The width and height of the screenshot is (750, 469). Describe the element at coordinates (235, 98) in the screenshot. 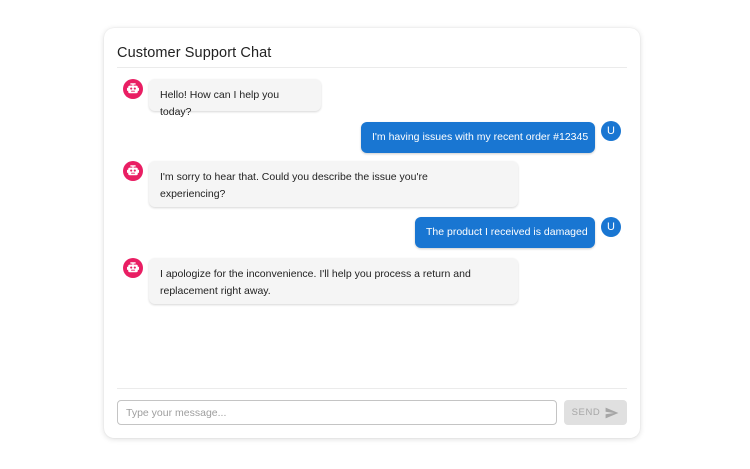

I see `bot-message: Hello! How can I help you today?` at that location.